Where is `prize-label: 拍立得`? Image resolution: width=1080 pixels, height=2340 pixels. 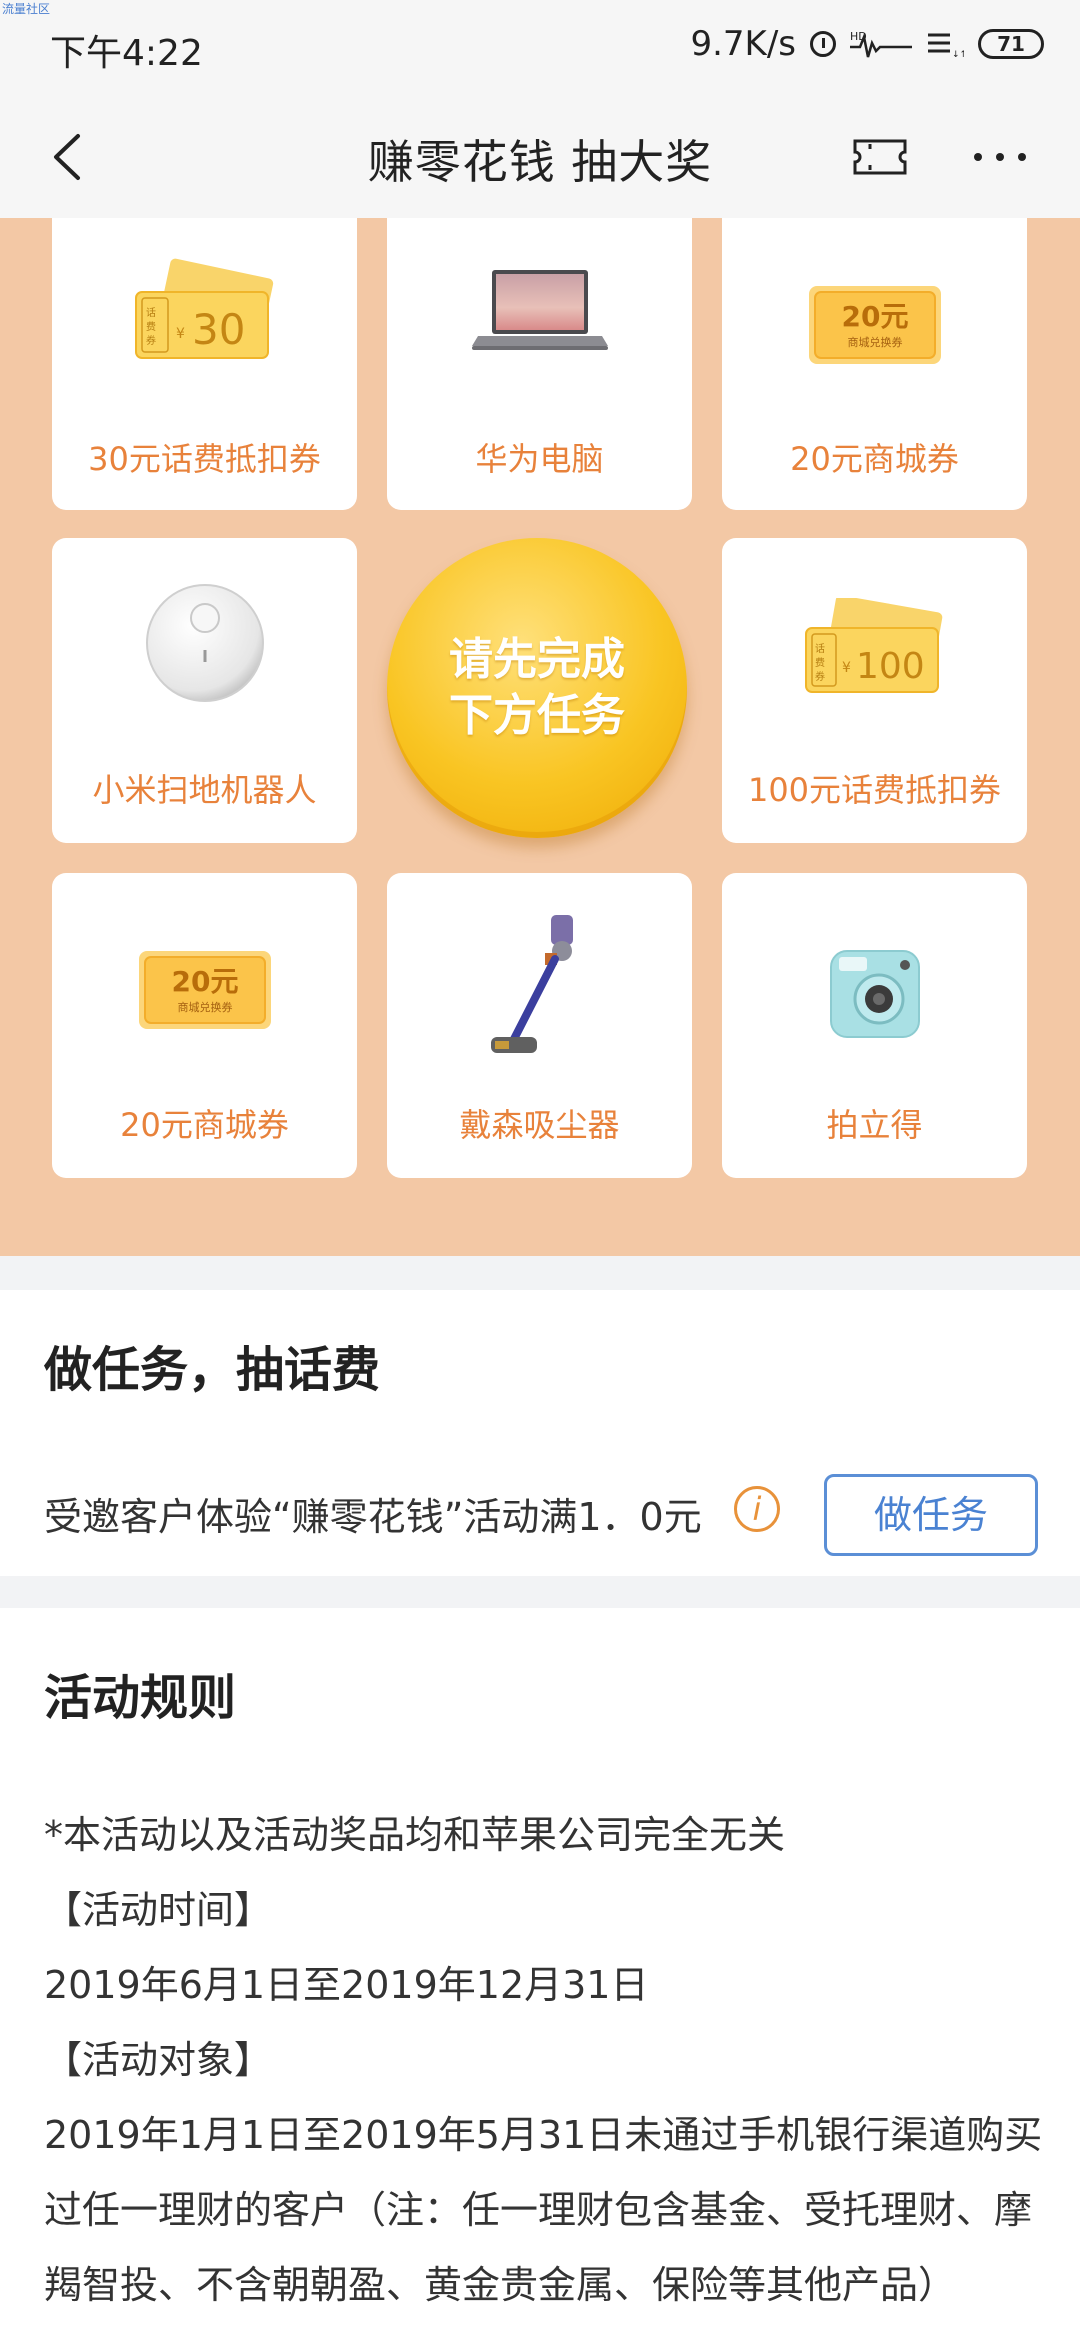 prize-label: 拍立得 is located at coordinates (874, 1125).